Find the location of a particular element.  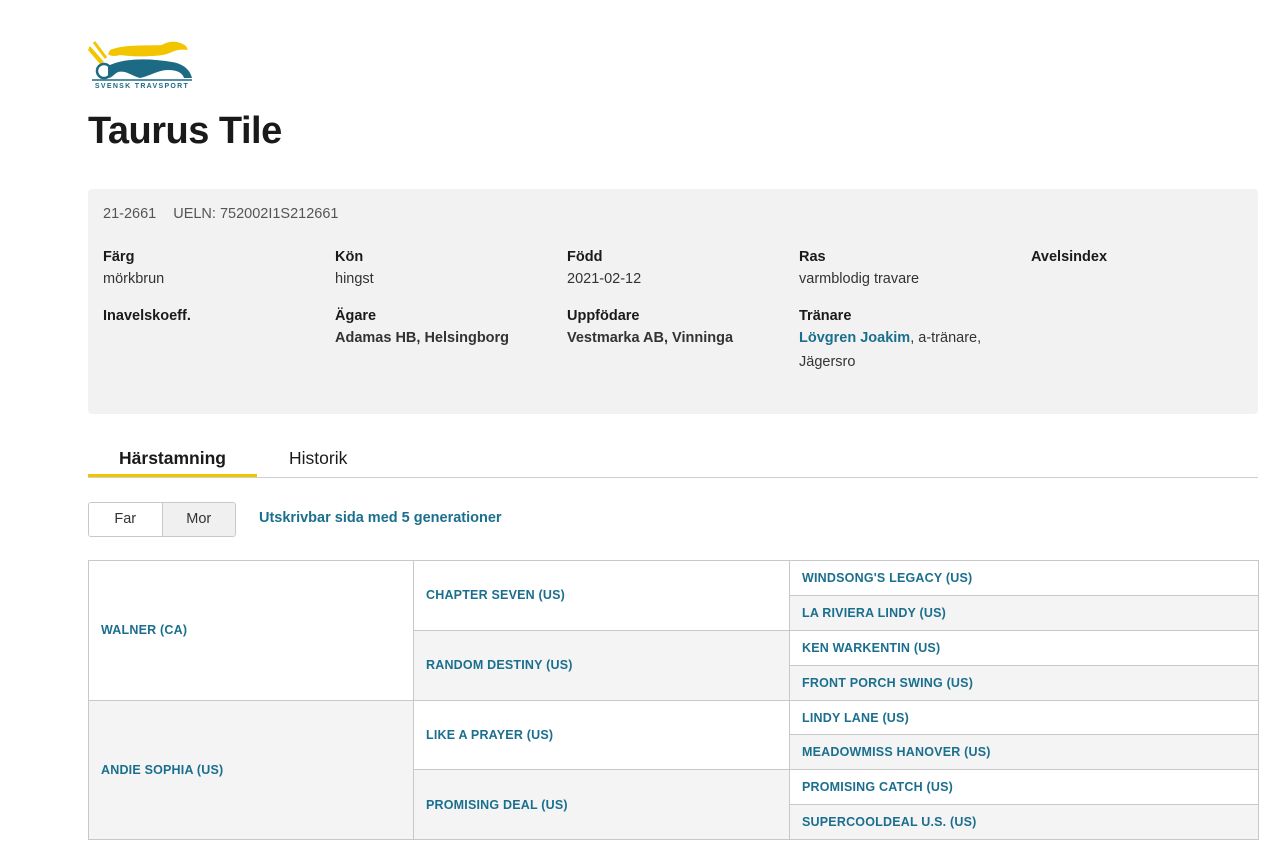

pedigree-dss: LINDY LANE (US) is located at coordinates (1024, 717).